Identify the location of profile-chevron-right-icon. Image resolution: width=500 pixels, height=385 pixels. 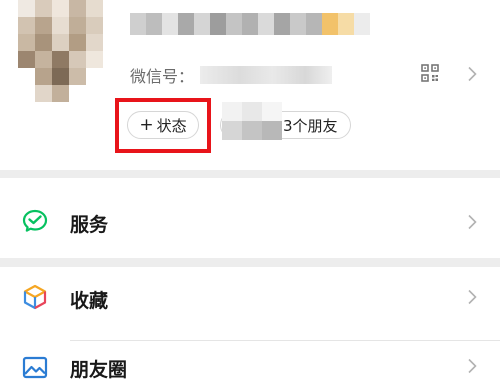
(472, 74).